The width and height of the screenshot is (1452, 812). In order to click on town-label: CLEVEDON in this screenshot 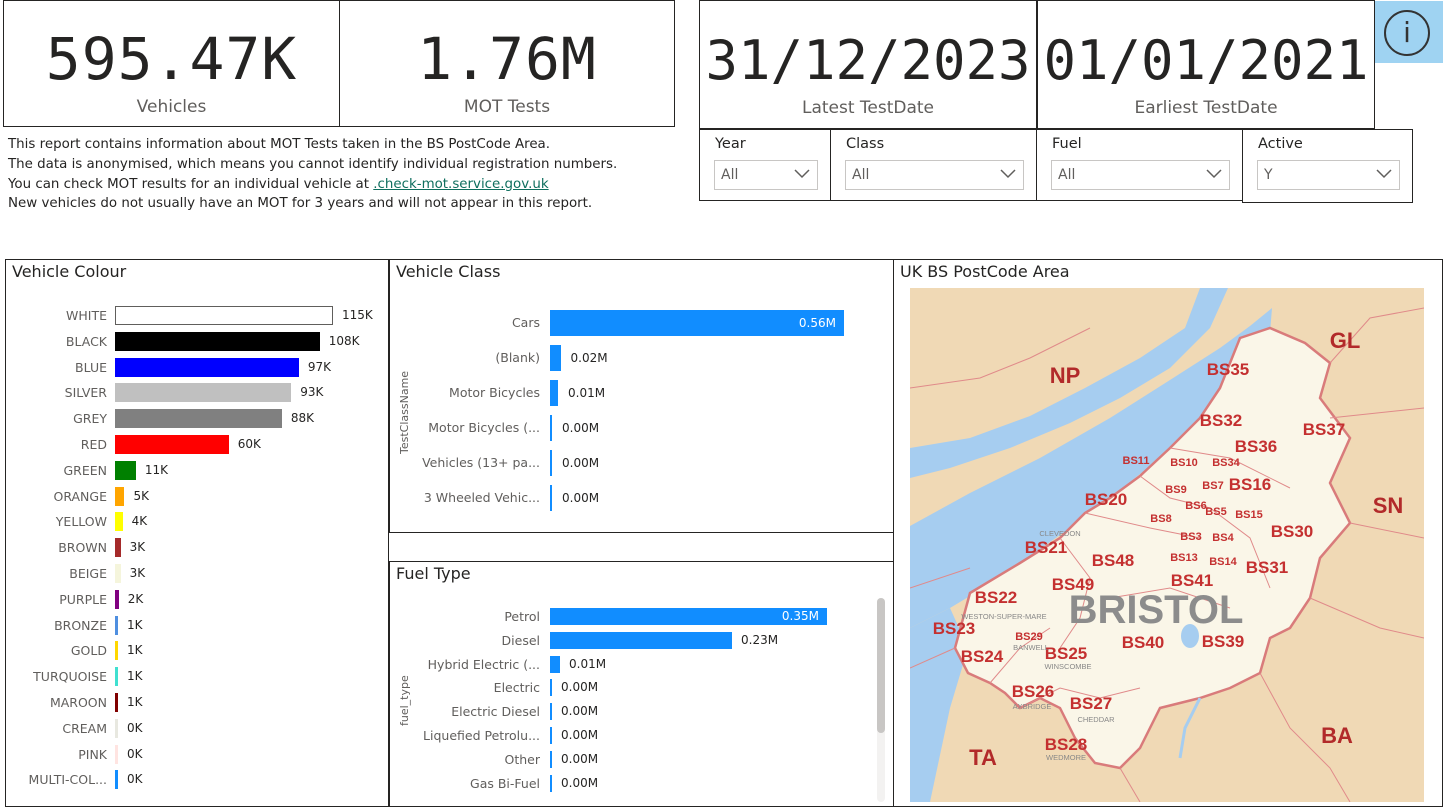, I will do `click(1059, 533)`.